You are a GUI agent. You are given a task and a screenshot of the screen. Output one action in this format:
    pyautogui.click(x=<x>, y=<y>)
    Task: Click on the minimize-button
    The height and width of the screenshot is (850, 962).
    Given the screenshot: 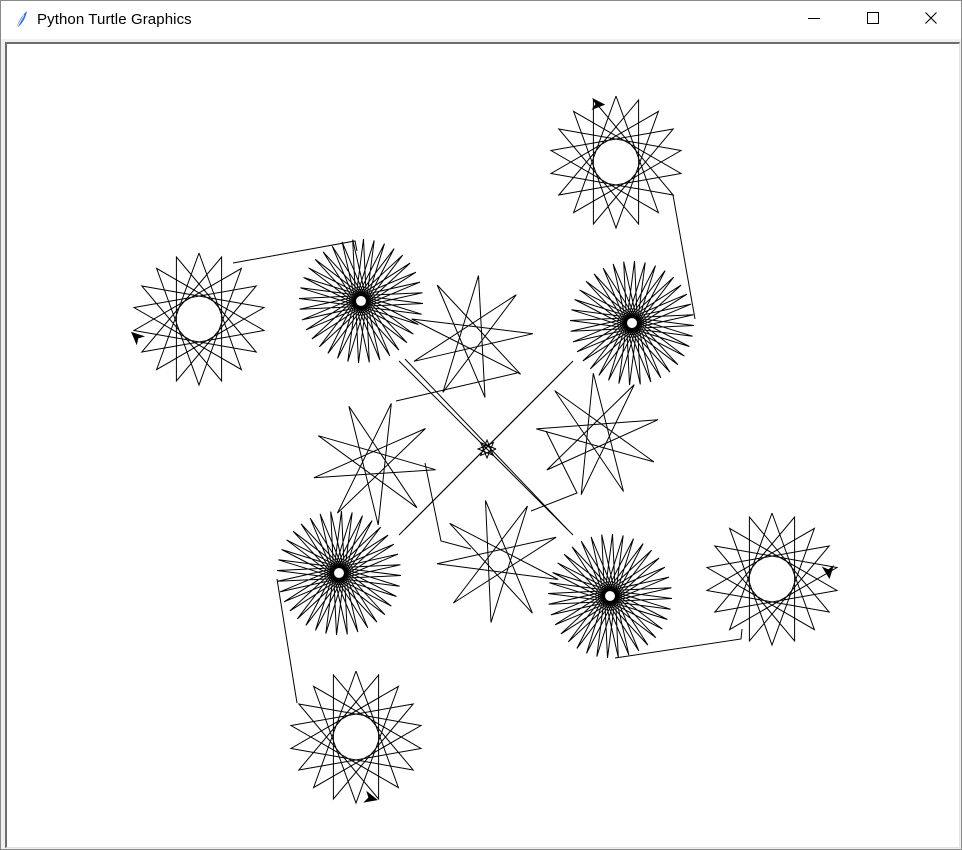 What is the action you would take?
    pyautogui.click(x=814, y=20)
    